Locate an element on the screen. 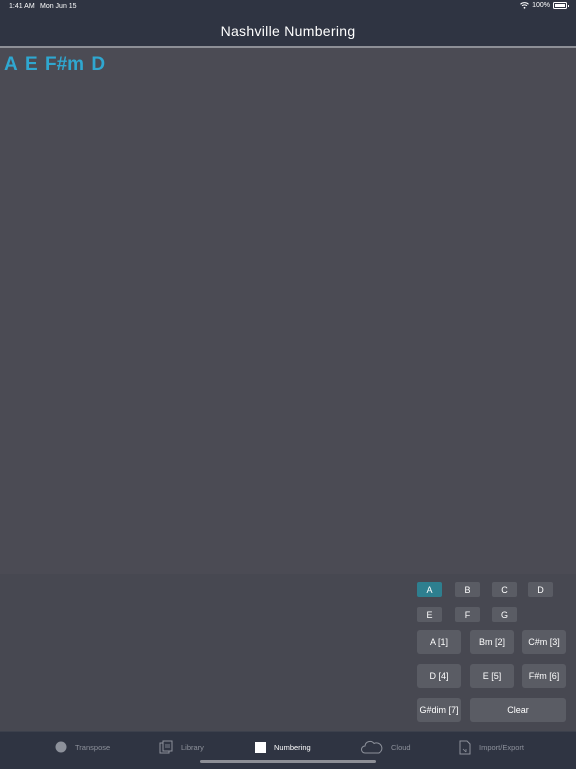 Image resolution: width=576 pixels, height=769 pixels. home-indicator is located at coordinates (288, 761).